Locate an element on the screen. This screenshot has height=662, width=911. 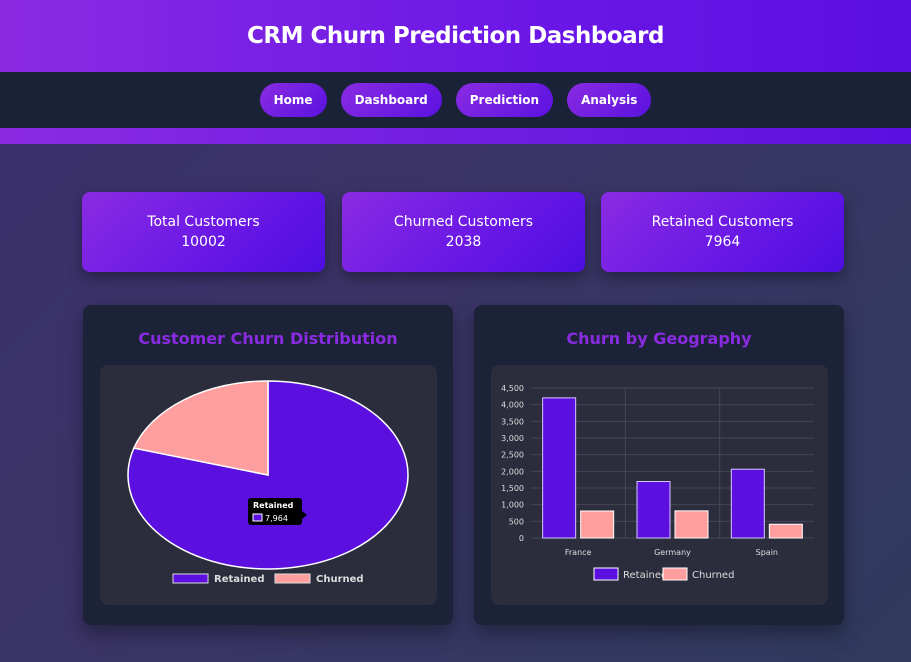
y-tick-label: 1,000 is located at coordinates (512, 505).